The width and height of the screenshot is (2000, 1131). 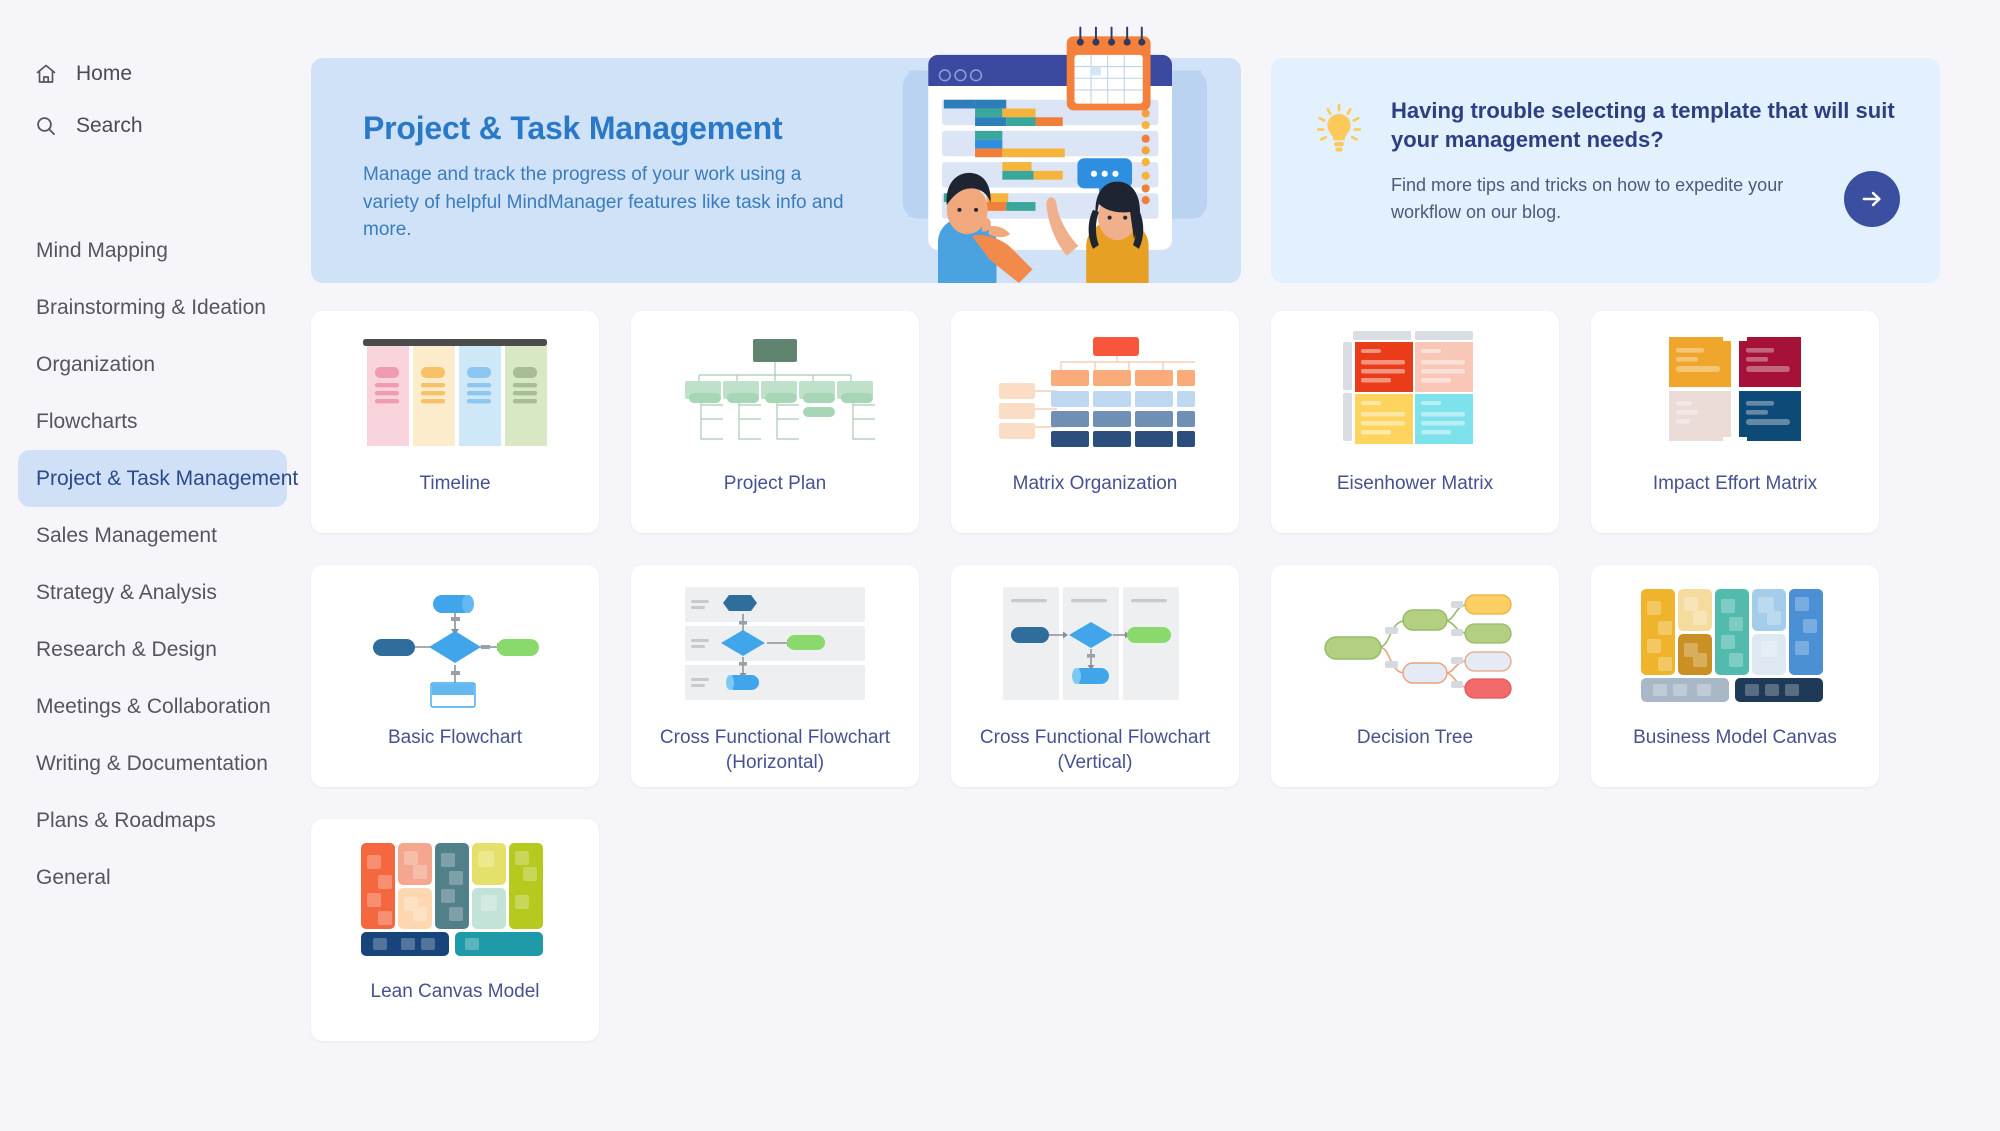 I want to click on sidebar-item-mind-mapping: Mind Mapping, so click(x=152, y=250).